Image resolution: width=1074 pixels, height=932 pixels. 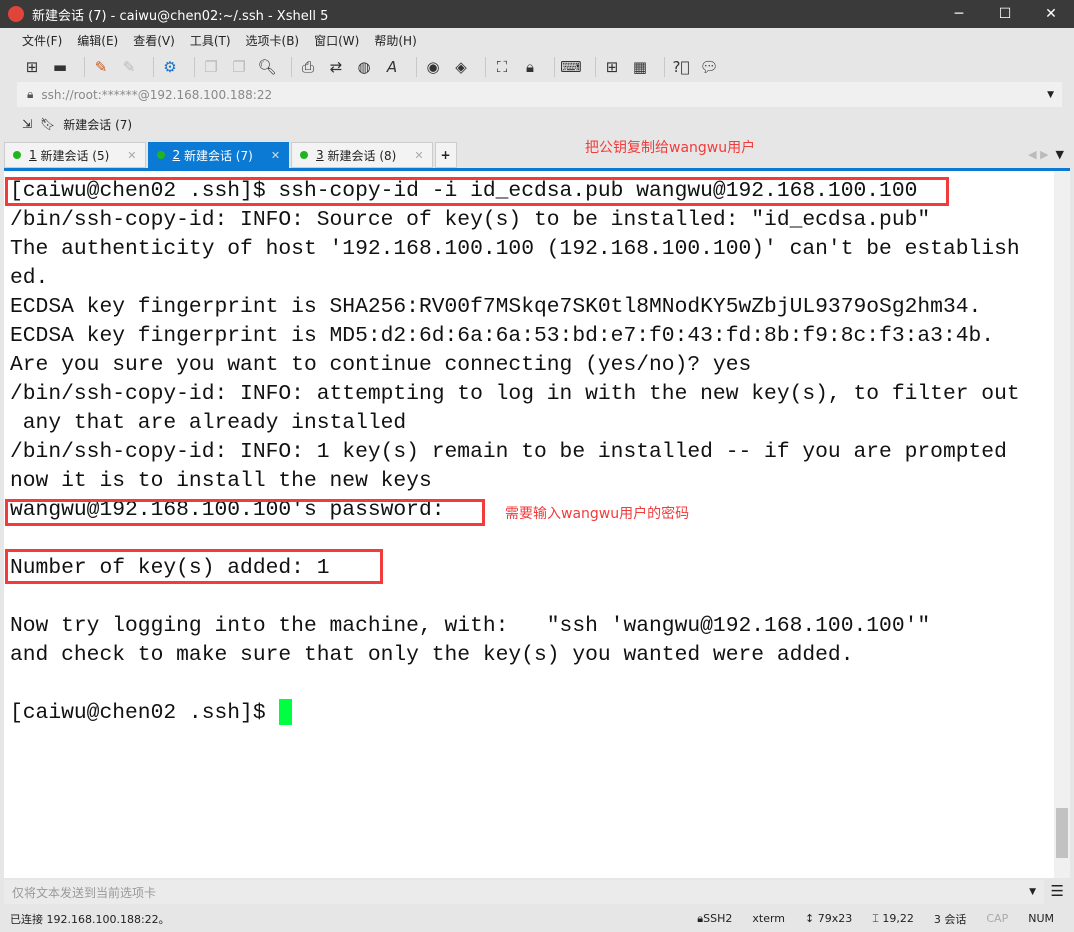 I want to click on globe-icon: ◍, so click(x=364, y=67).